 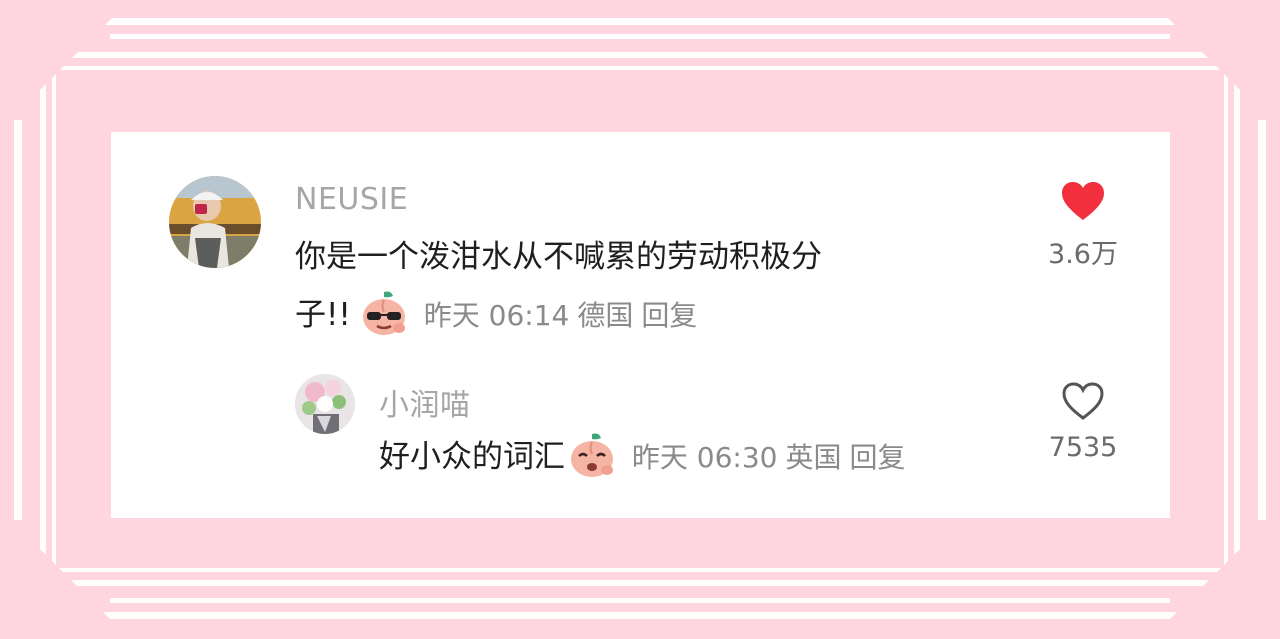 What do you see at coordinates (323, 315) in the screenshot?
I see `comment-text-tail: 子!!` at bounding box center [323, 315].